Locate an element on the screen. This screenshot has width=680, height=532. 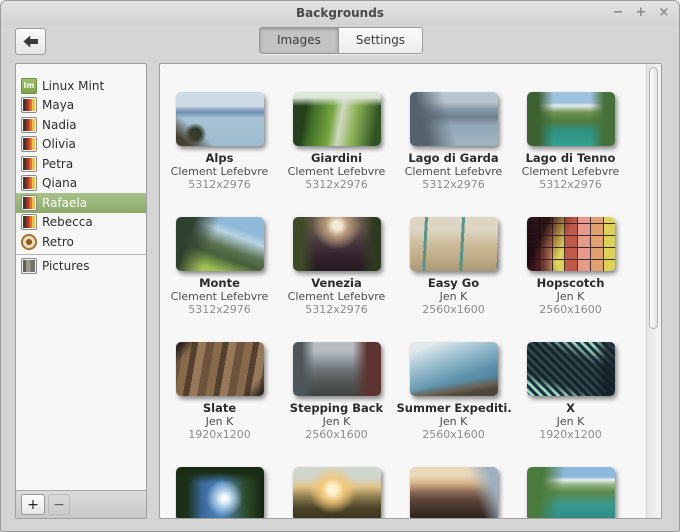
sidebar-separator is located at coordinates (81, 254).